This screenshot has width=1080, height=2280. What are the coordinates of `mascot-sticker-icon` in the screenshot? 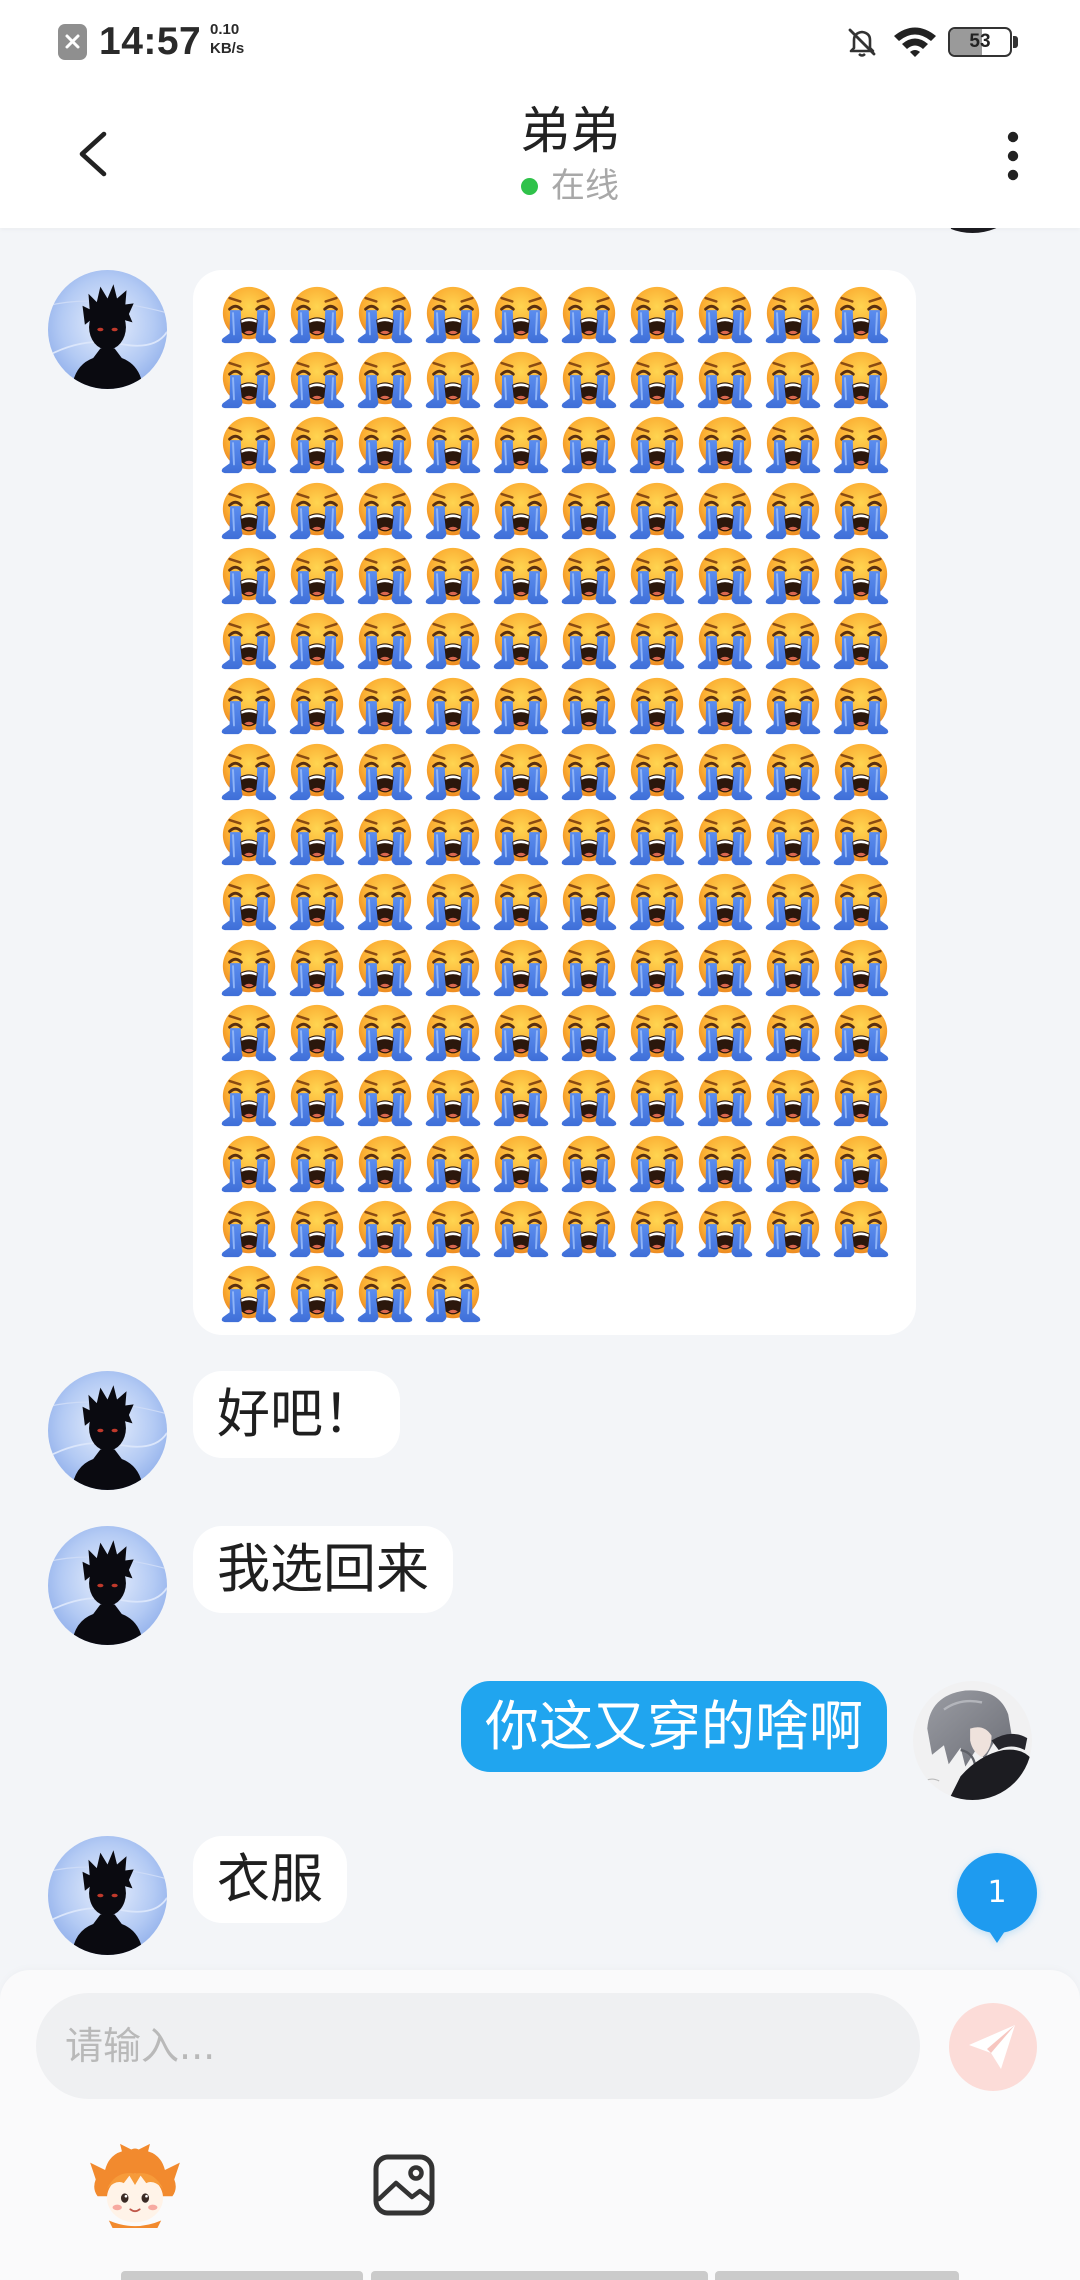 It's located at (135, 2185).